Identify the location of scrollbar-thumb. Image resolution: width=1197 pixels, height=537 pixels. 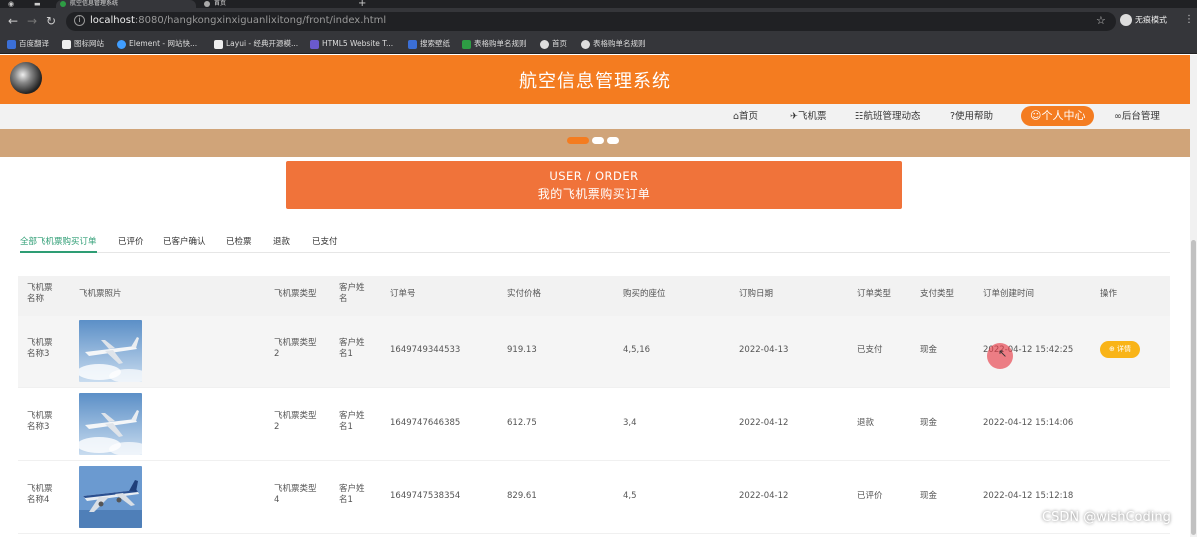
(1193, 387).